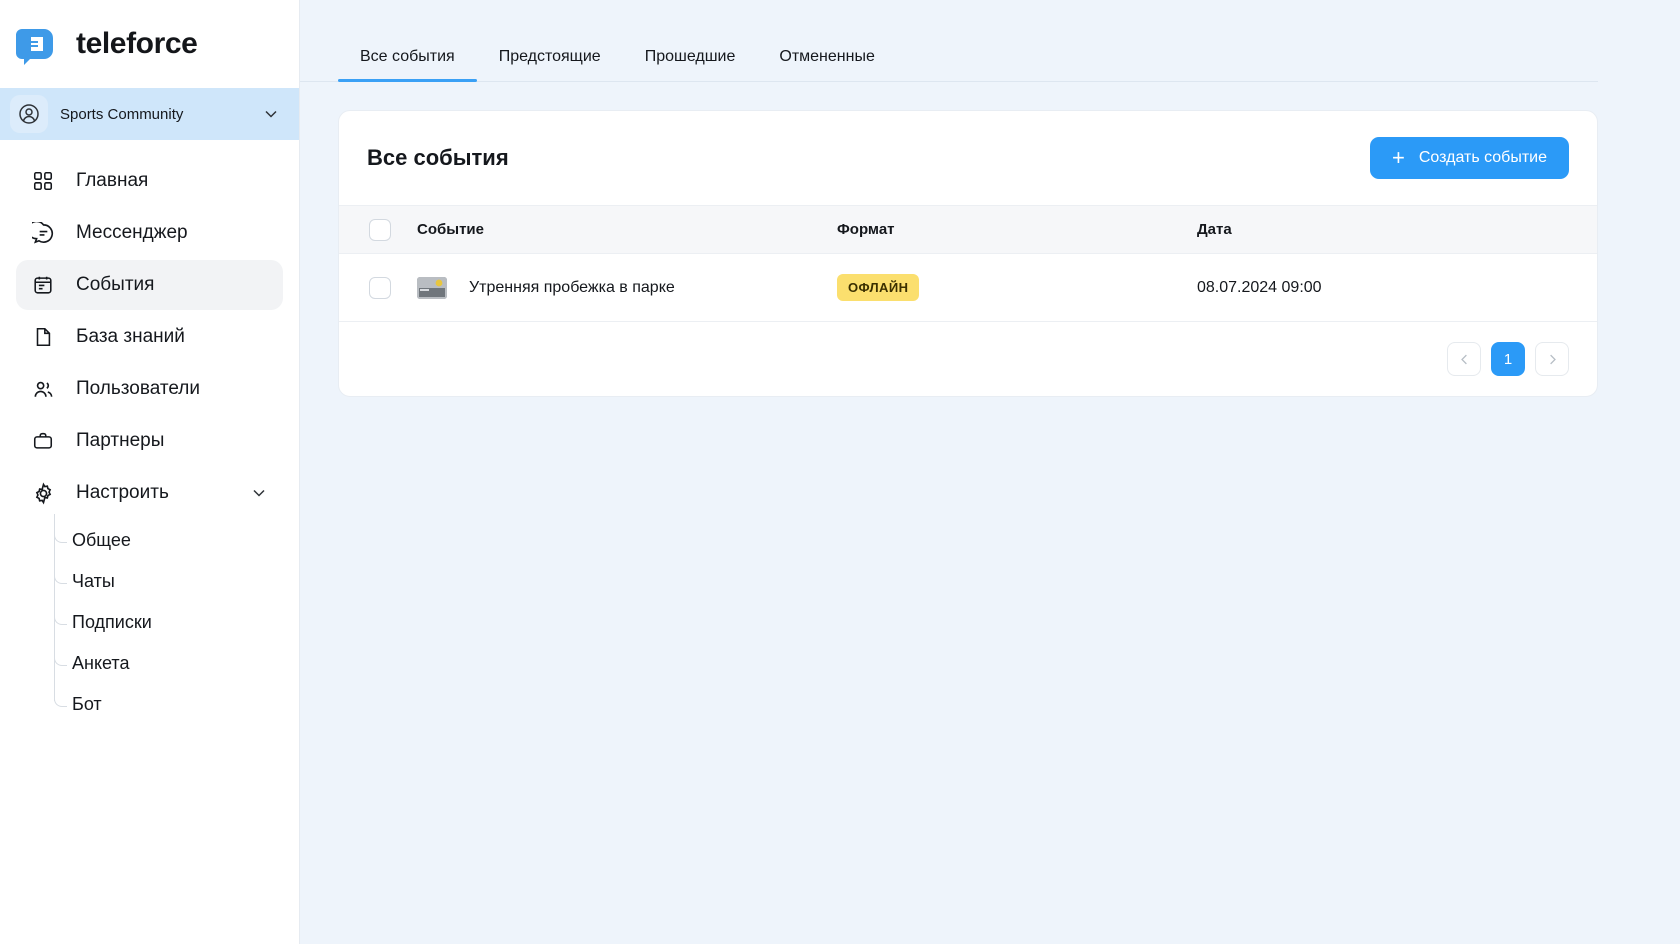 This screenshot has width=1680, height=944. I want to click on pagination-next-button, so click(1552, 359).